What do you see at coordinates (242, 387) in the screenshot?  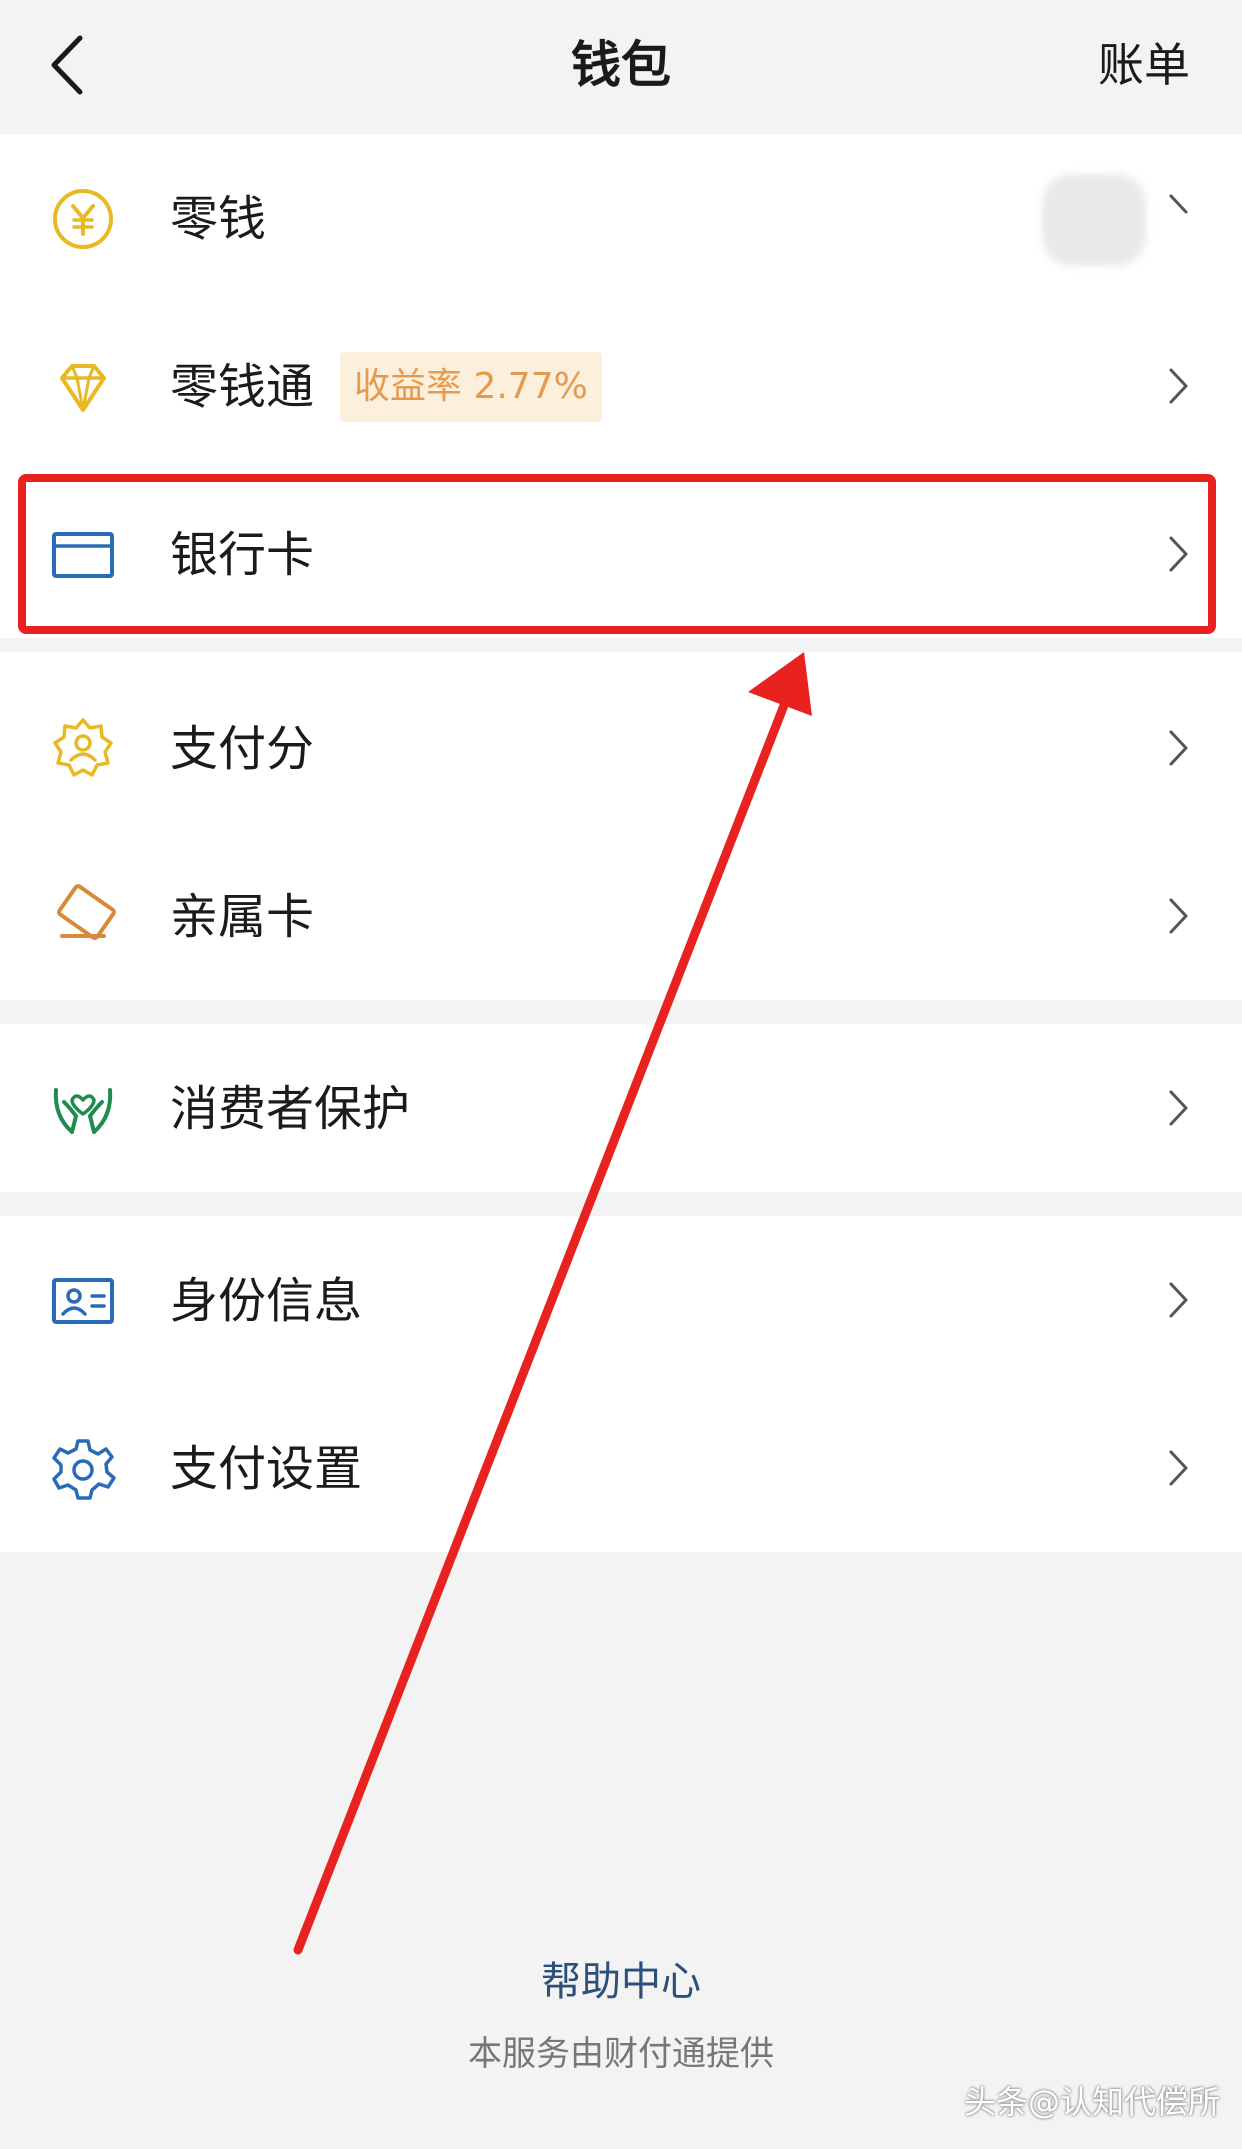 I see `menu-item-label: 零钱通` at bounding box center [242, 387].